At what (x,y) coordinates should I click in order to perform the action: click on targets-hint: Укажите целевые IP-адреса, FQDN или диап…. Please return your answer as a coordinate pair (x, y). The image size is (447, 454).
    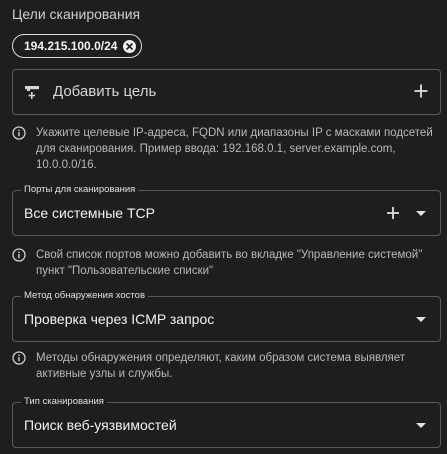
    Looking at the image, I should click on (229, 149).